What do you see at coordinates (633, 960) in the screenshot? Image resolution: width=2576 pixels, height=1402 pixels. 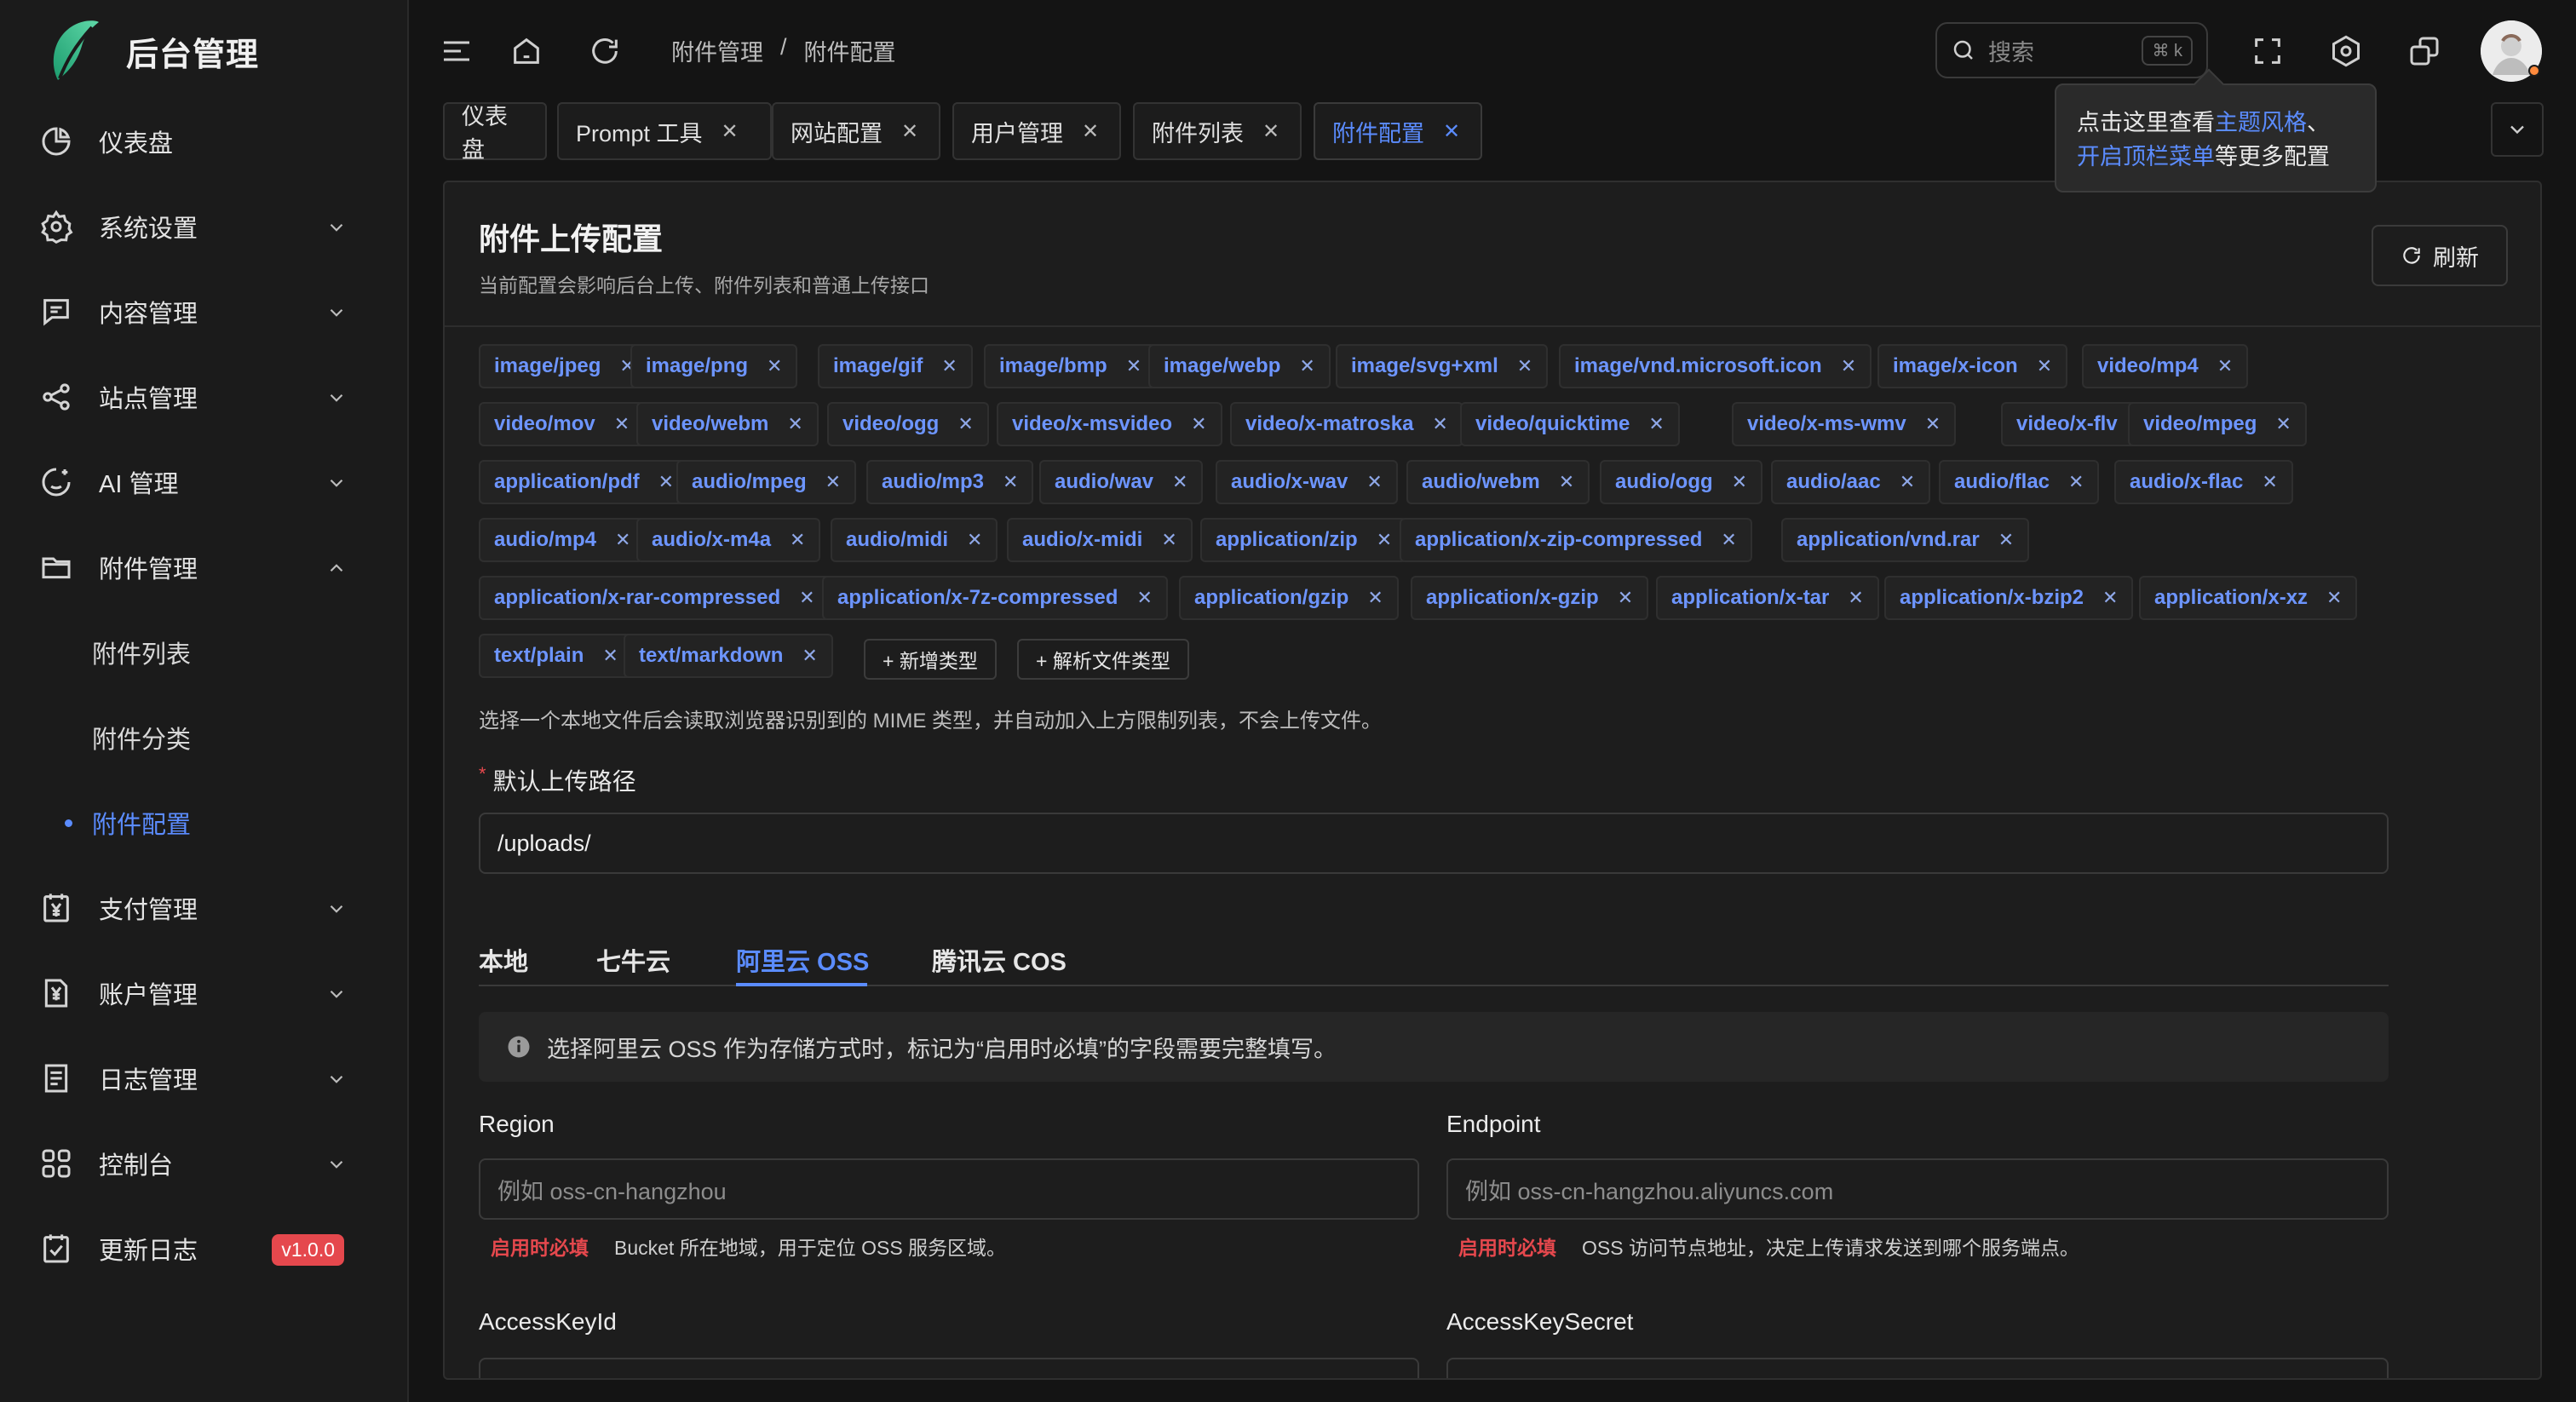 I see `tab-storage-qiniu: 七牛云` at bounding box center [633, 960].